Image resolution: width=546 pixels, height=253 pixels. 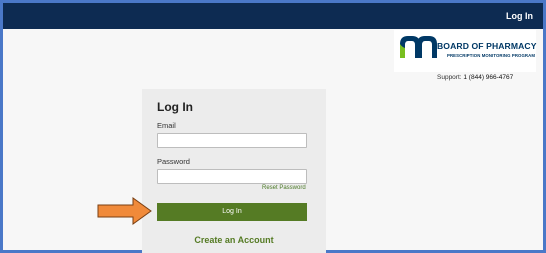 I want to click on create-account-link: Create an Account, so click(x=234, y=240).